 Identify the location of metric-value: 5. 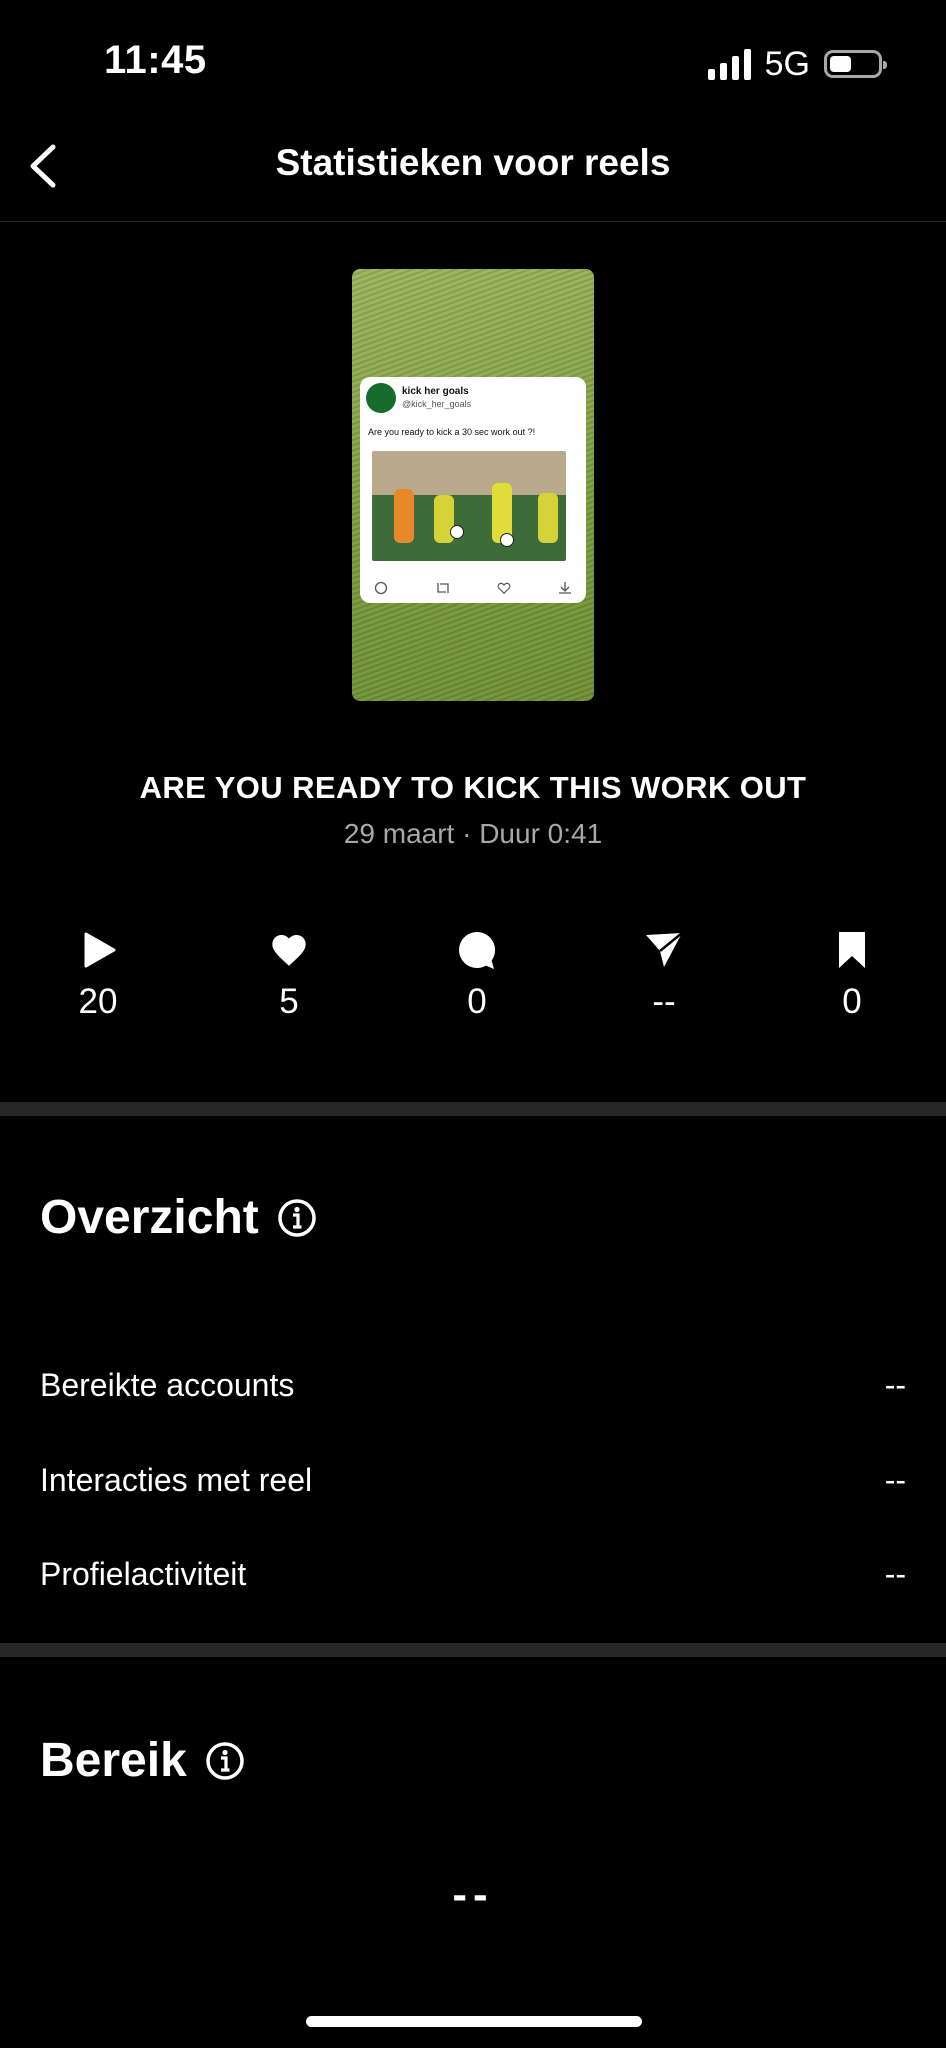
(289, 1001).